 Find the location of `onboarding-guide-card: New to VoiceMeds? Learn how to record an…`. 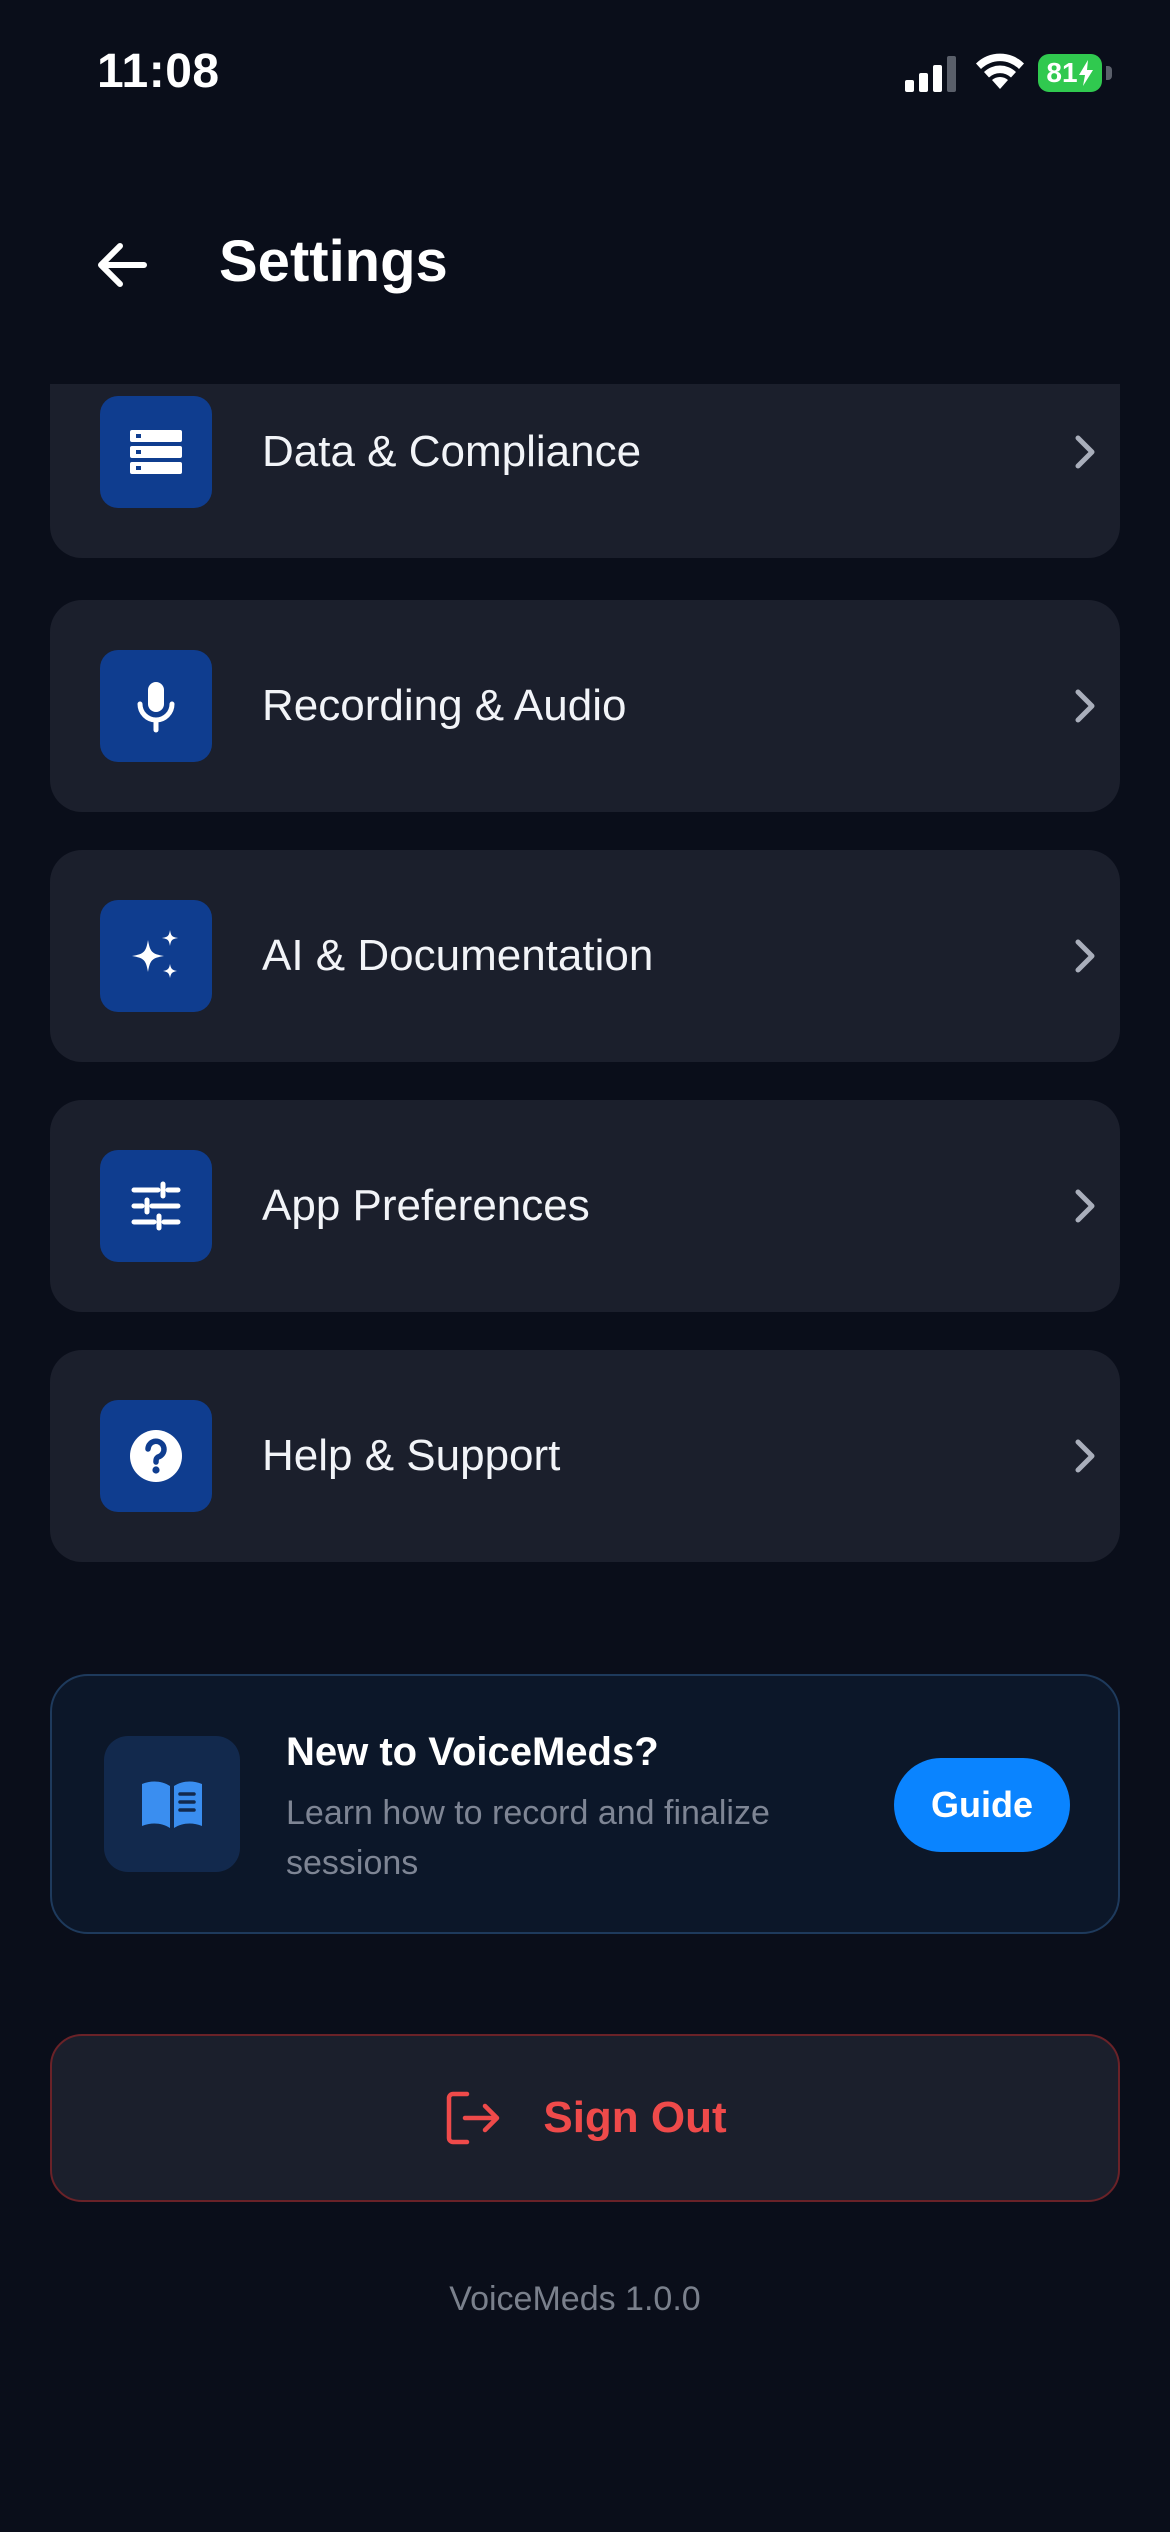

onboarding-guide-card: New to VoiceMeds? Learn how to record an… is located at coordinates (585, 1804).